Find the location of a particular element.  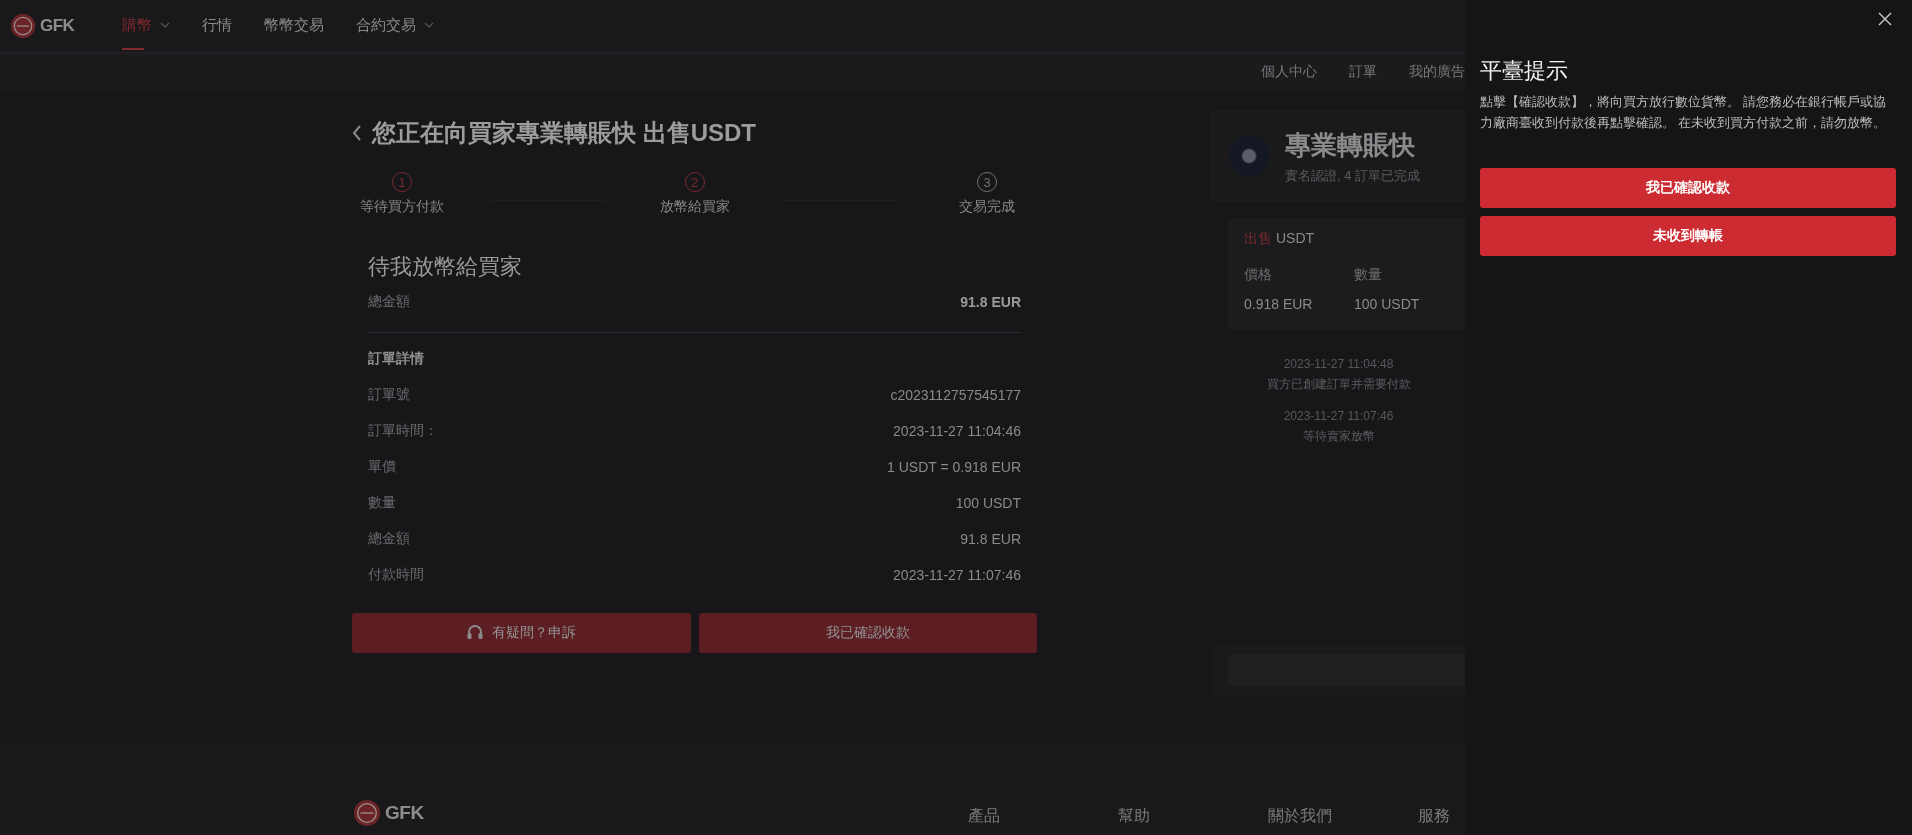

back-icon is located at coordinates (357, 133).